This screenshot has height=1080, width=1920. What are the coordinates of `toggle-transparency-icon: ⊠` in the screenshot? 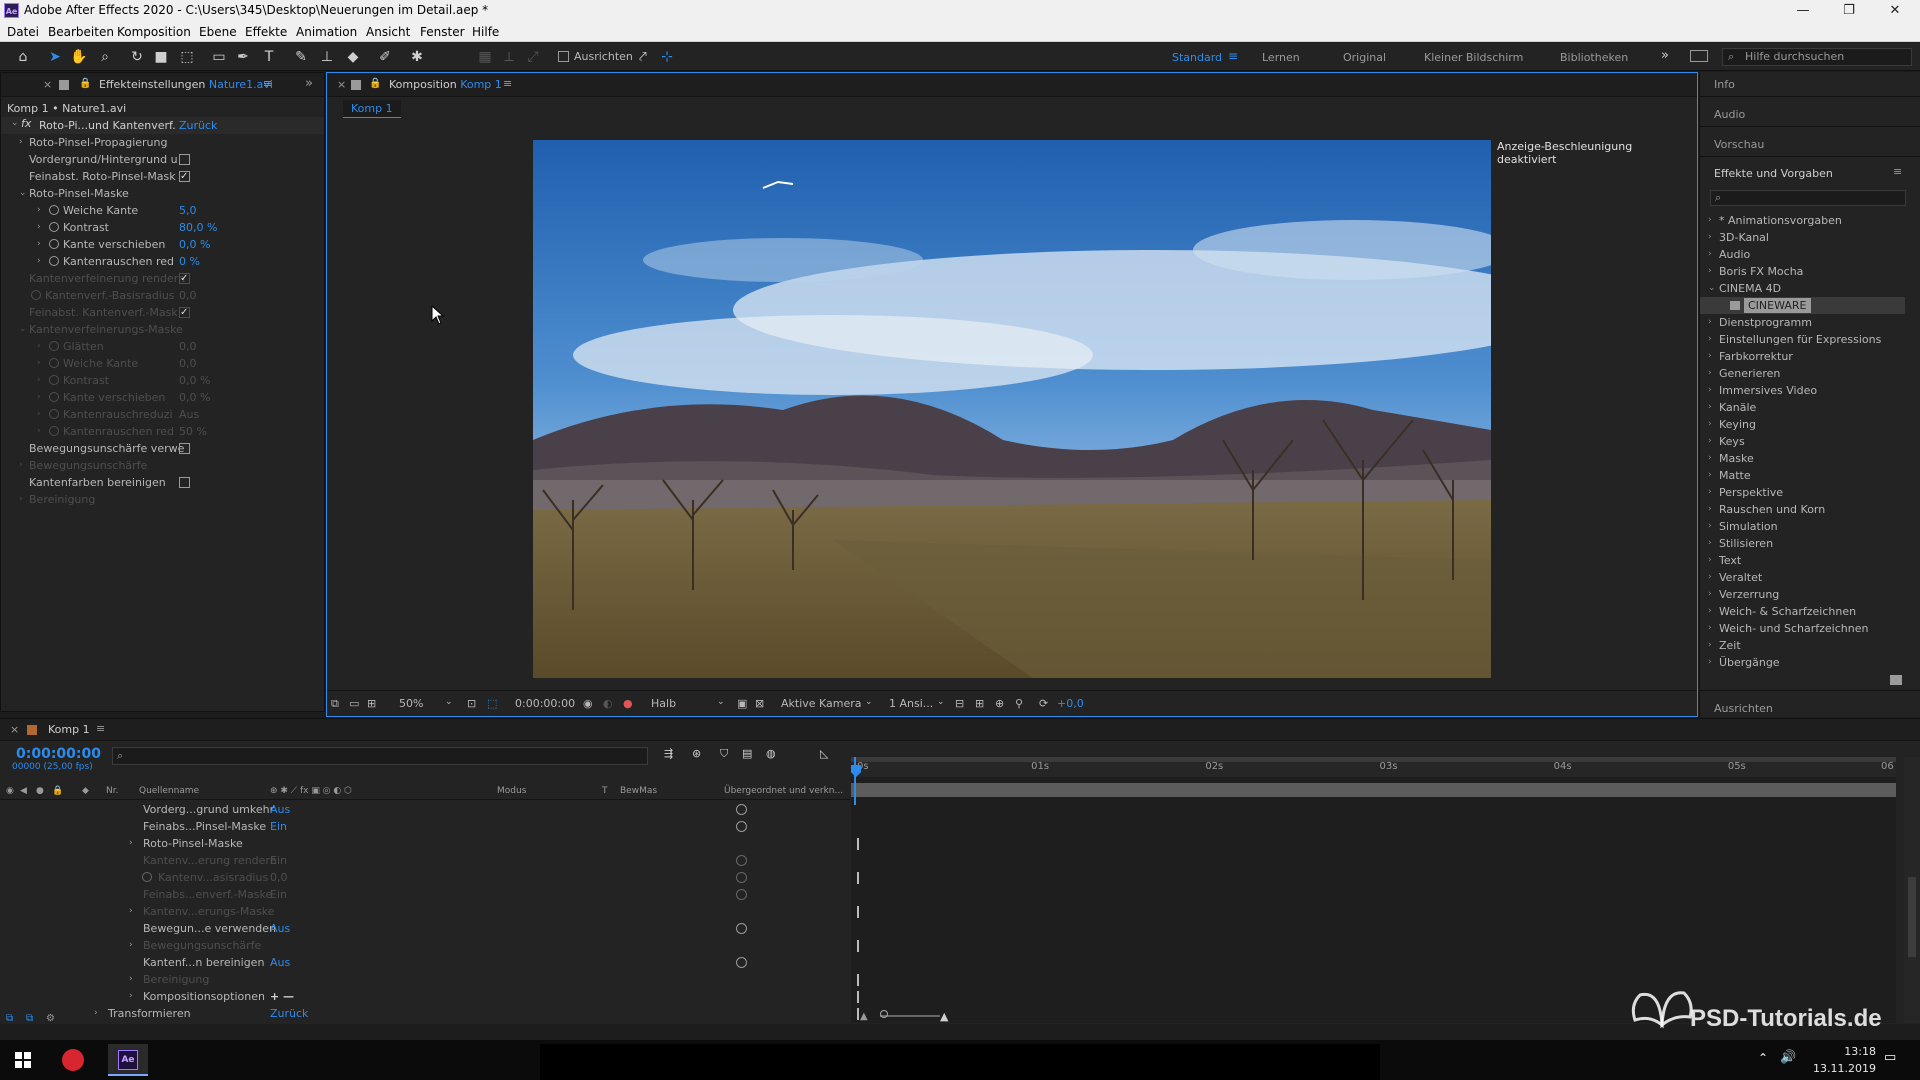 It's located at (759, 703).